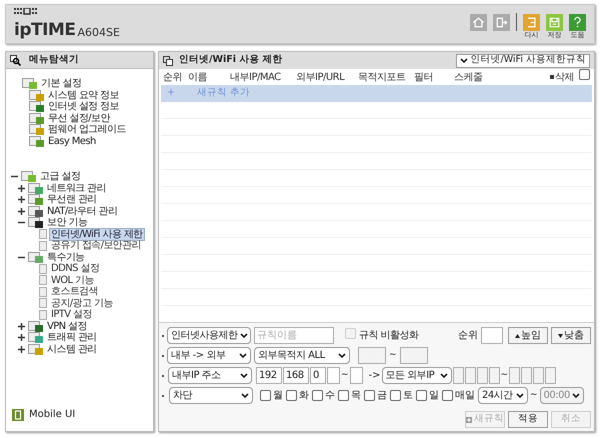  I want to click on column-header: 삭제, so click(562, 77).